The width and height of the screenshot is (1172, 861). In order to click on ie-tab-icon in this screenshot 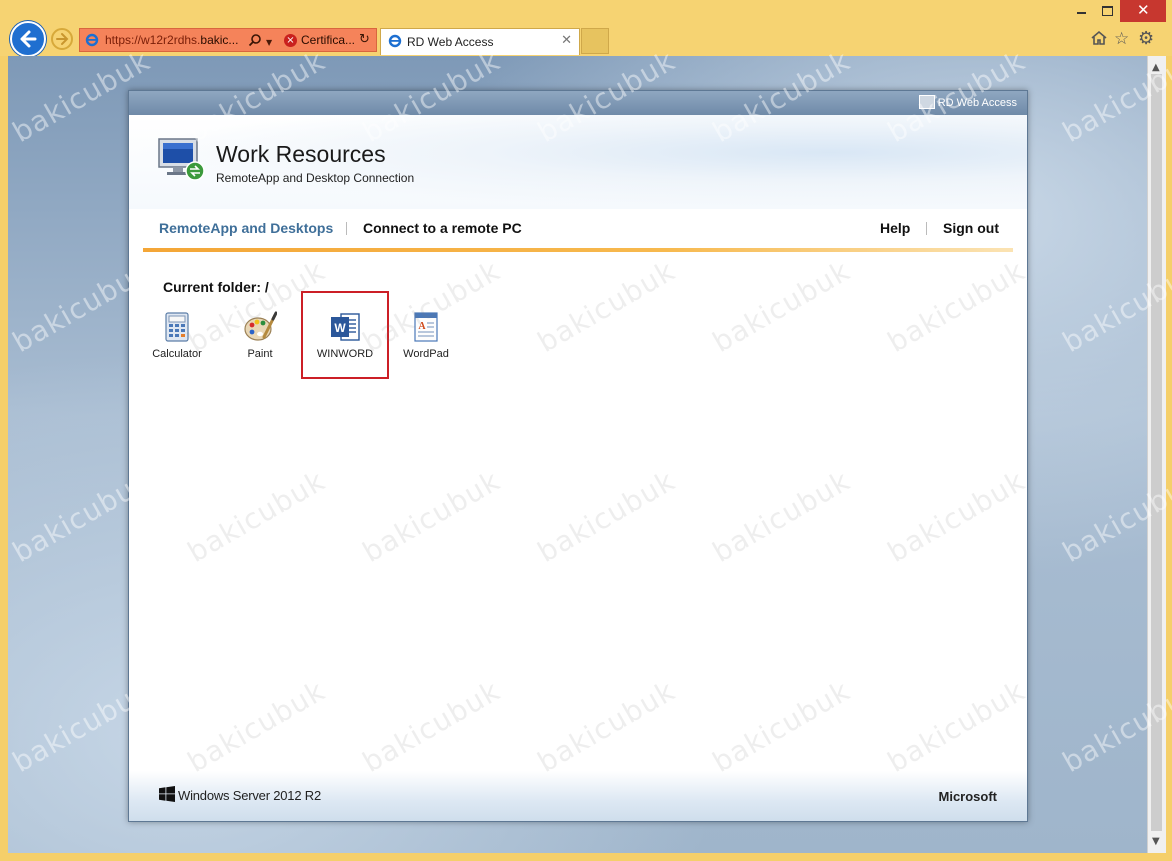, I will do `click(395, 41)`.